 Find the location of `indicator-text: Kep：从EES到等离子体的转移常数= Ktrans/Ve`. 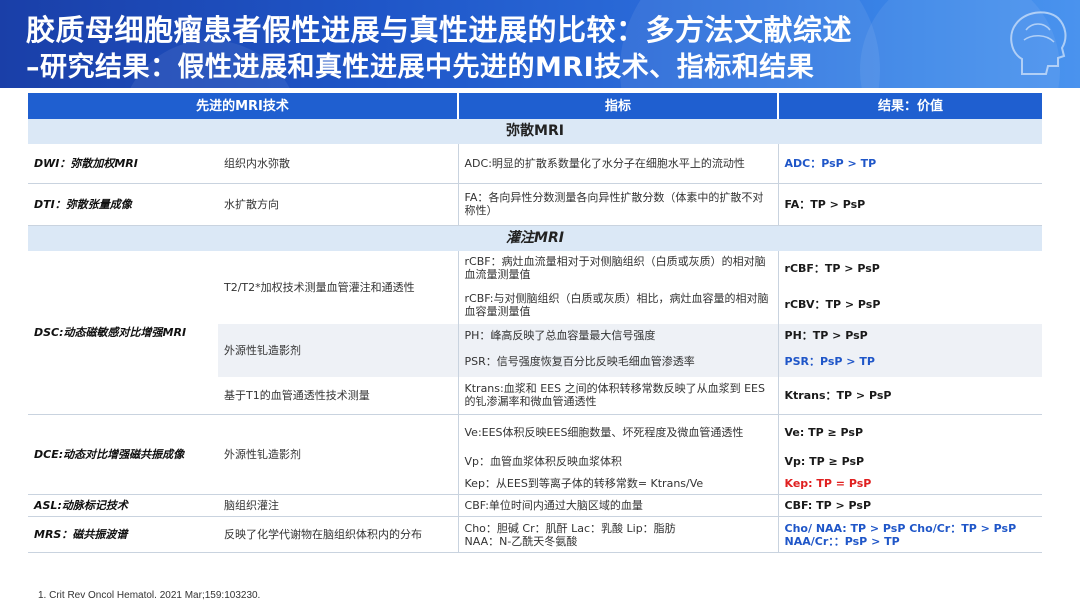

indicator-text: Kep：从EES到等离子体的转移常数= Ktrans/Ve is located at coordinates (618, 483).